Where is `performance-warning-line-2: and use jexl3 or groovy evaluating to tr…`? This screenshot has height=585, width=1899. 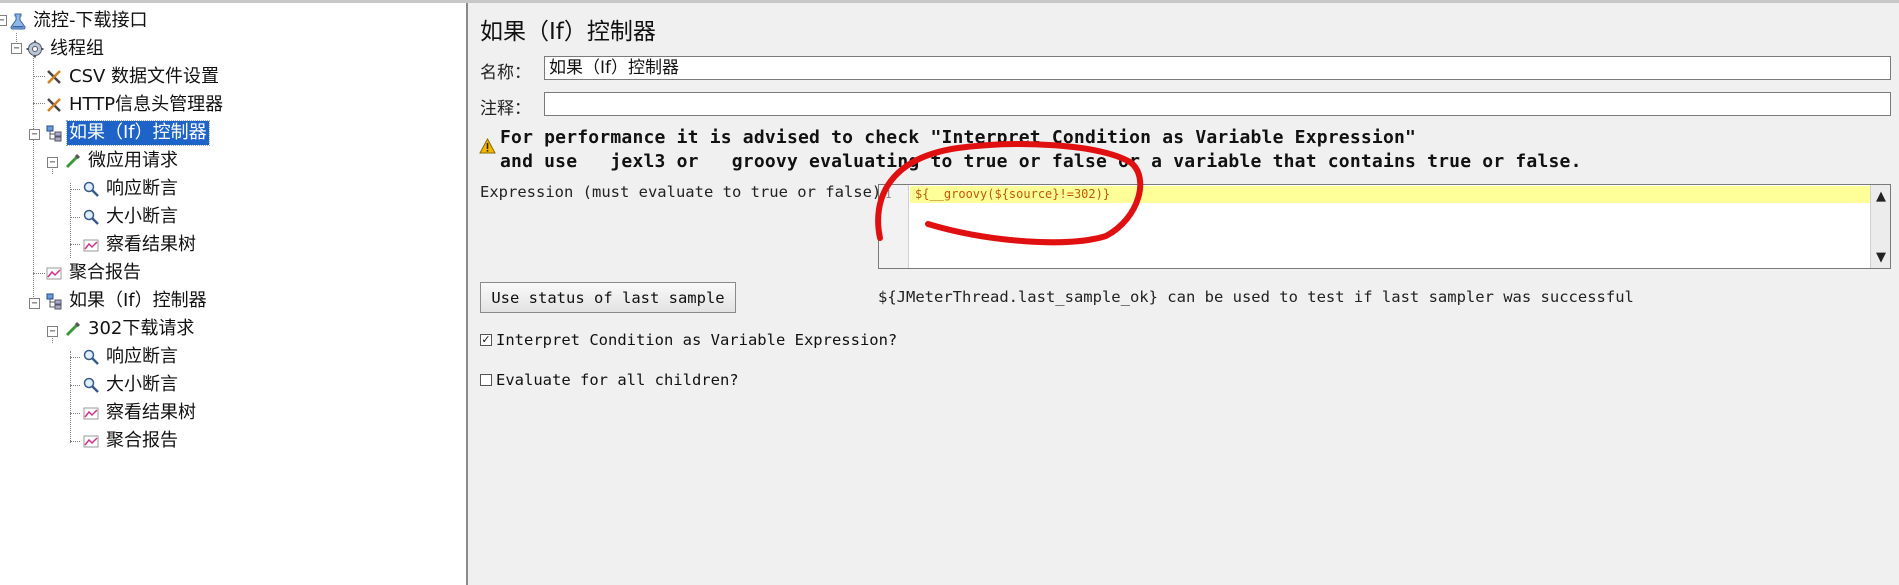 performance-warning-line-2: and use jexl3 or groovy evaluating to tr… is located at coordinates (1041, 161).